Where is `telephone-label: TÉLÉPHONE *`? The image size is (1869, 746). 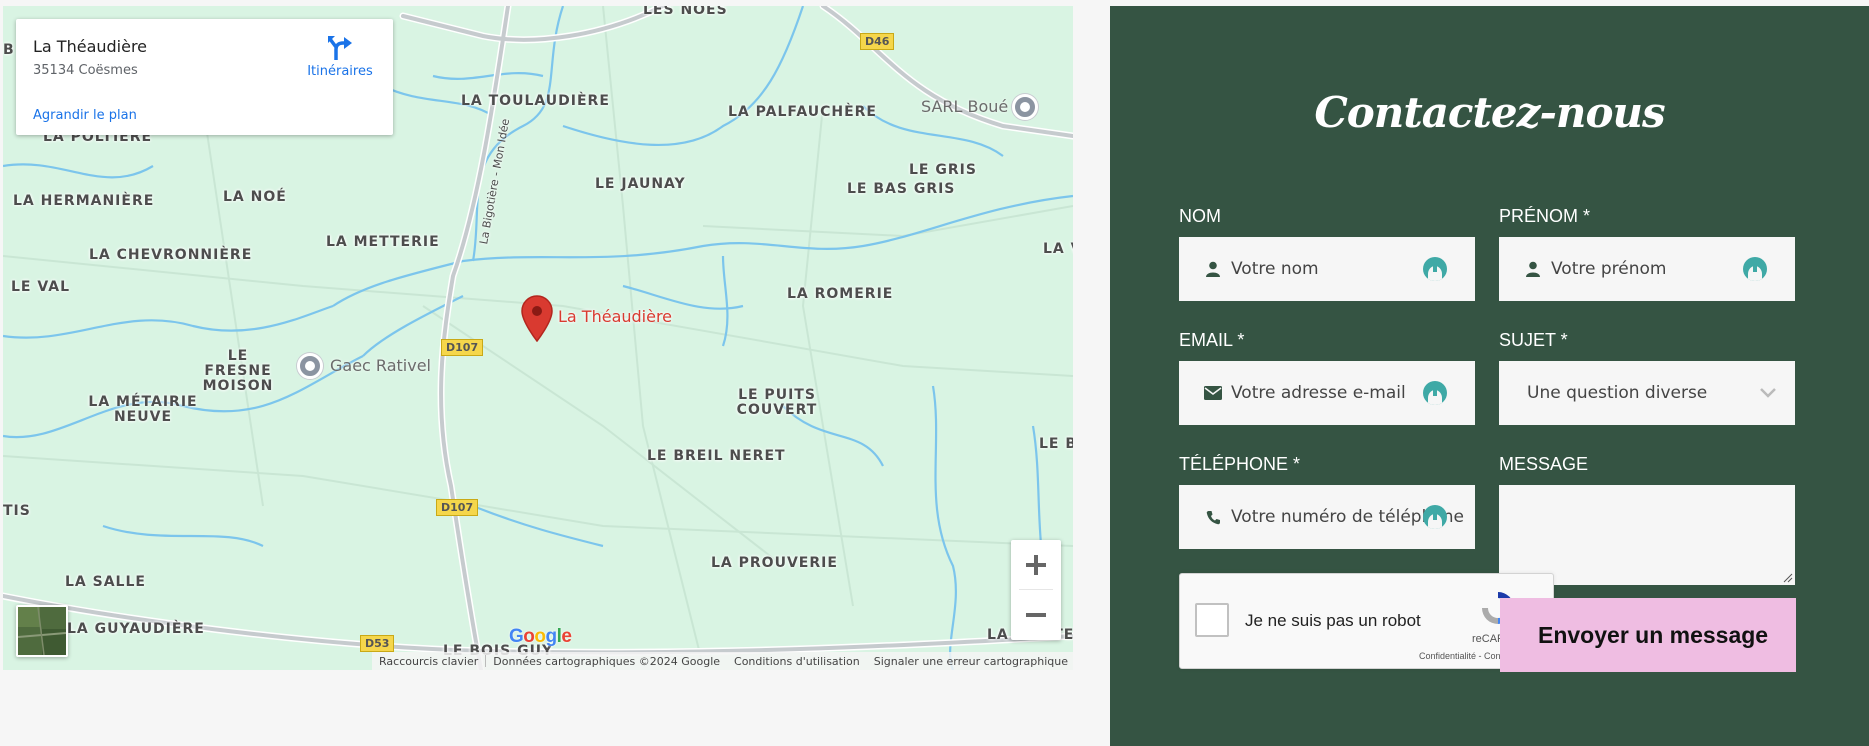
telephone-label: TÉLÉPHONE * is located at coordinates (1240, 464).